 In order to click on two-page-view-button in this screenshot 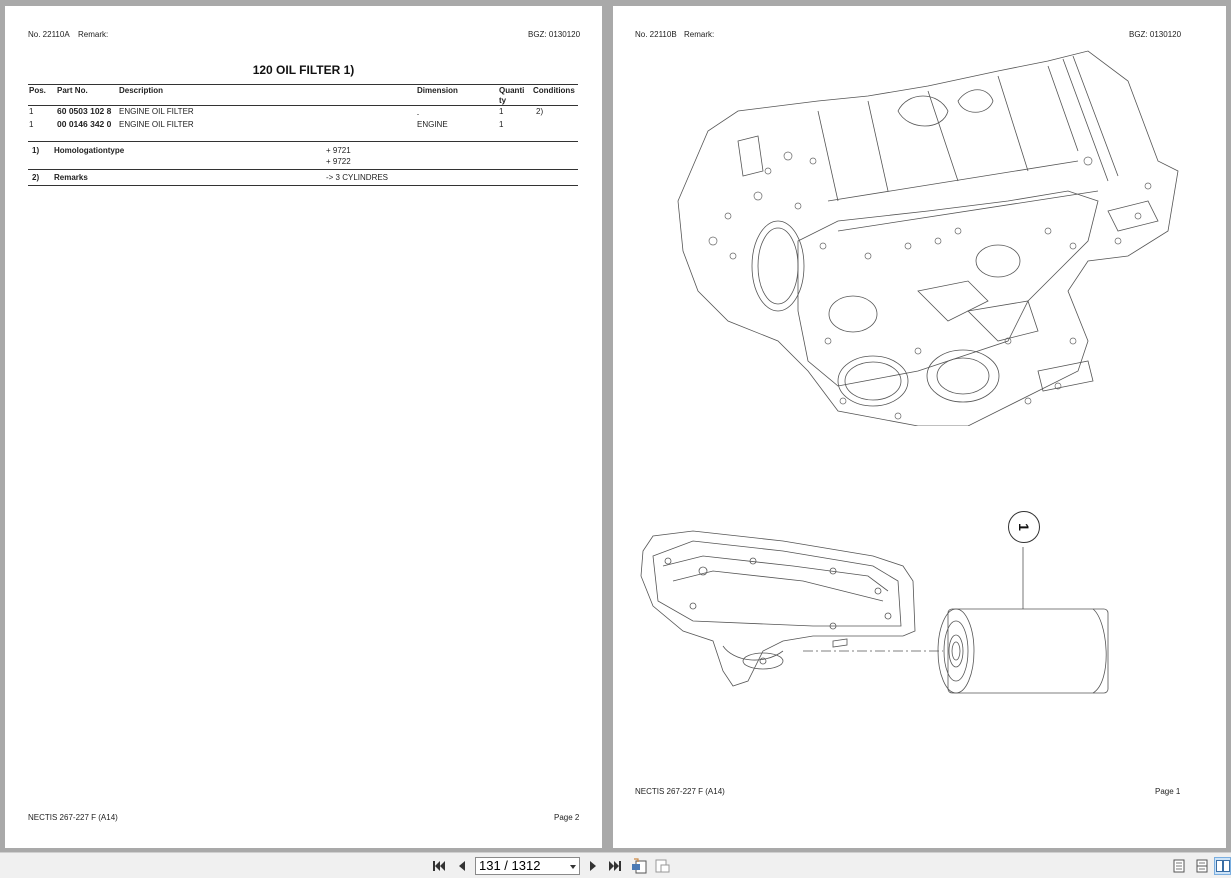, I will do `click(1222, 866)`.